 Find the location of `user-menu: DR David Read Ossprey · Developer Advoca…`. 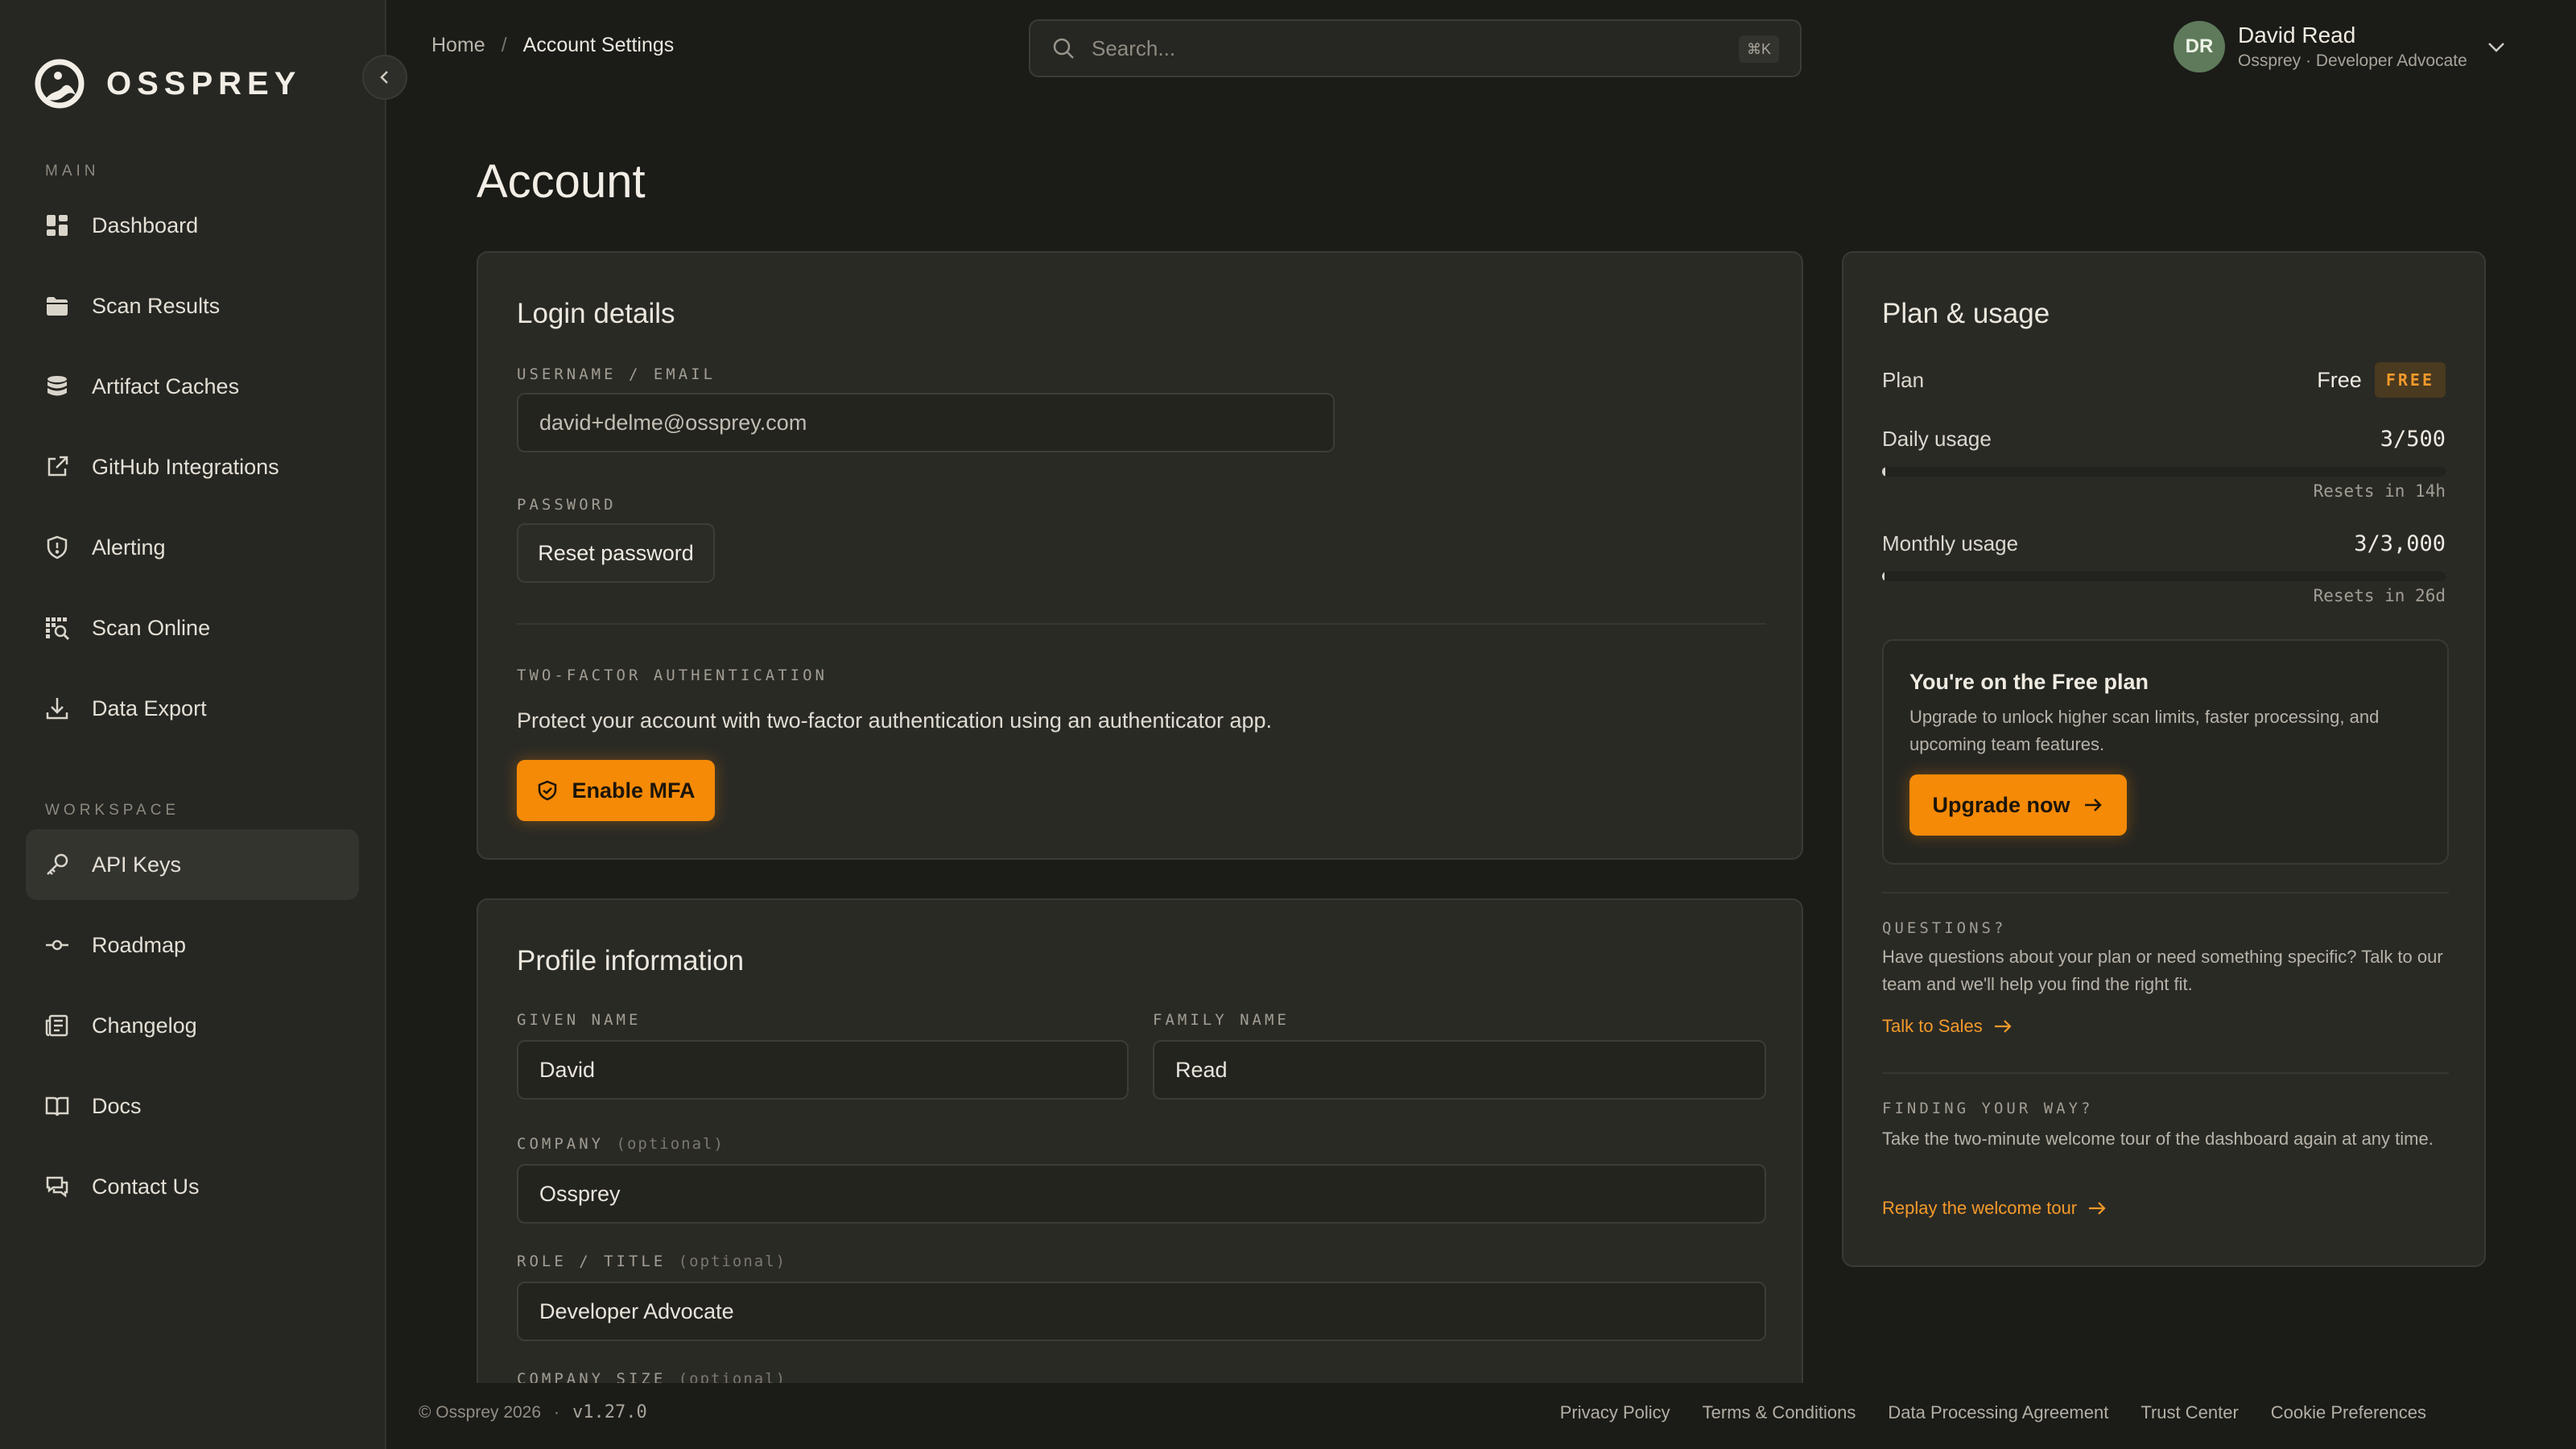

user-menu: DR David Read Ossprey · Developer Advoca… is located at coordinates (2341, 46).